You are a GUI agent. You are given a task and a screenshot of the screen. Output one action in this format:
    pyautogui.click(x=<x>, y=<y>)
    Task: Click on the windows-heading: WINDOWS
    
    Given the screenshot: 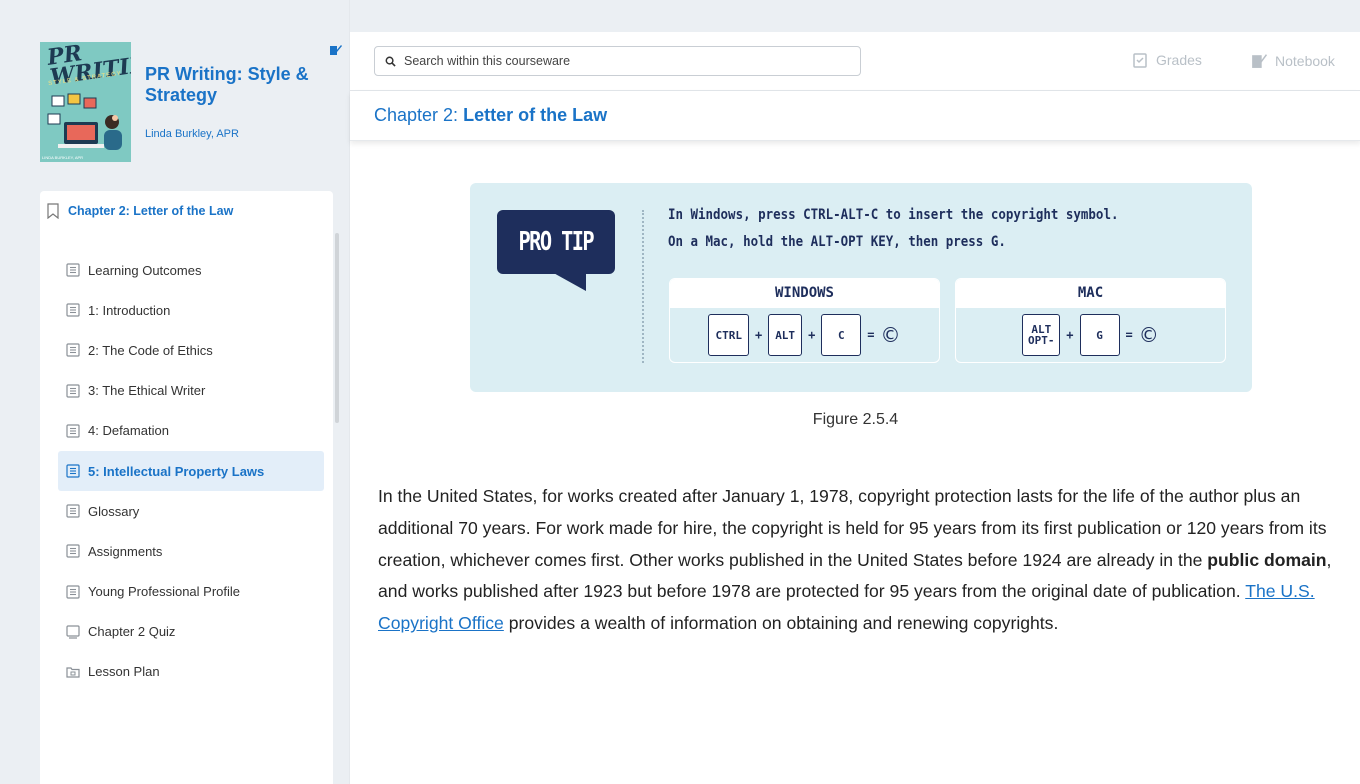 What is the action you would take?
    pyautogui.click(x=804, y=293)
    